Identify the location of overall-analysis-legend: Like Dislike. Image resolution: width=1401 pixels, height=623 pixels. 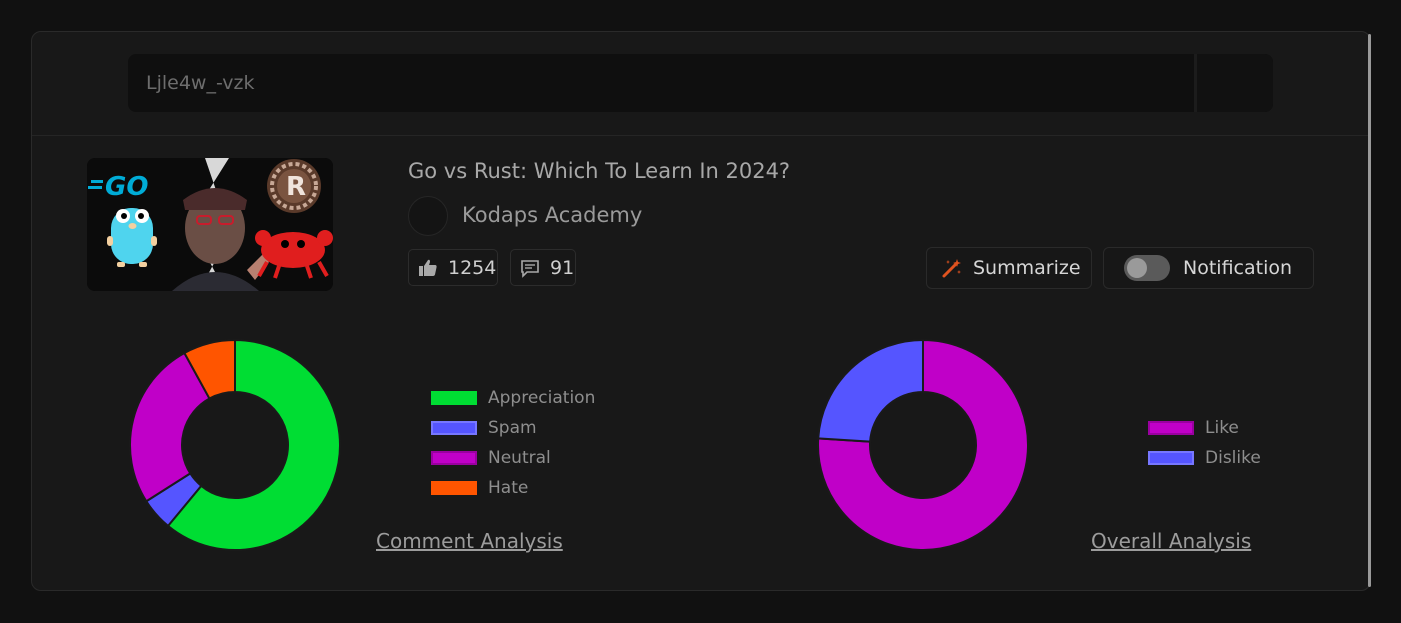
(1204, 443).